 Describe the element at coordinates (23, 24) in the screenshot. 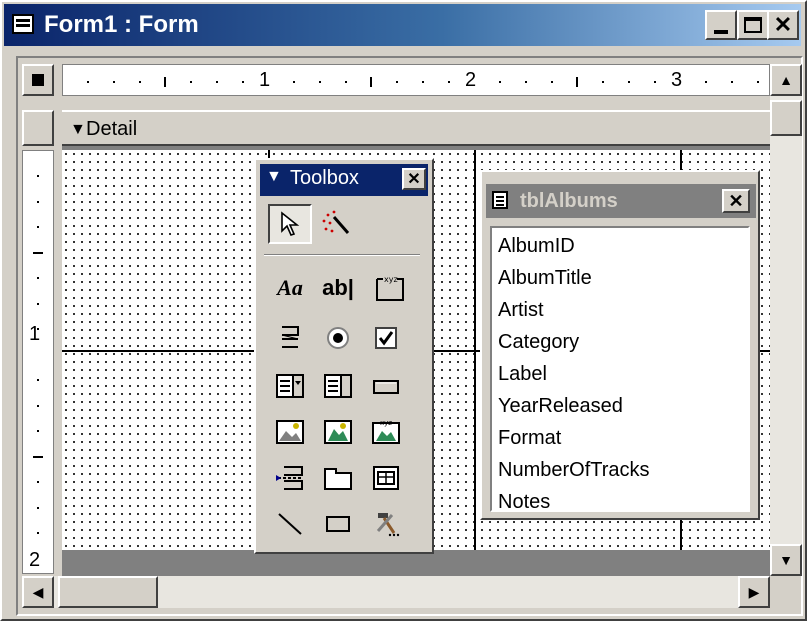

I see `form-icon` at that location.